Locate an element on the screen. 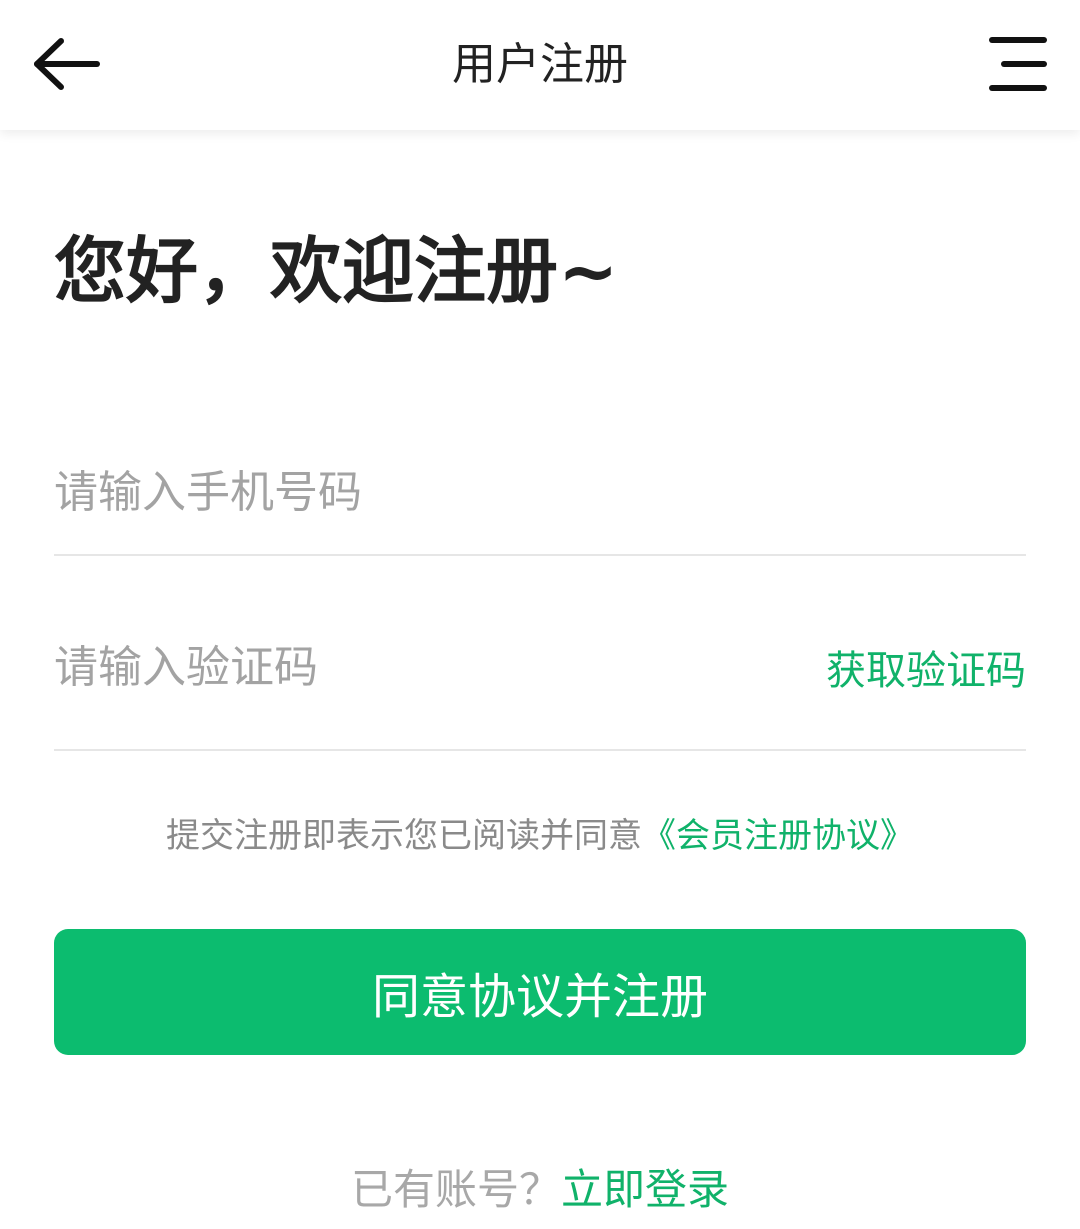 The height and width of the screenshot is (1229, 1080). agreement-text: 提交注册即表示您已阅读并同意 is located at coordinates (404, 836).